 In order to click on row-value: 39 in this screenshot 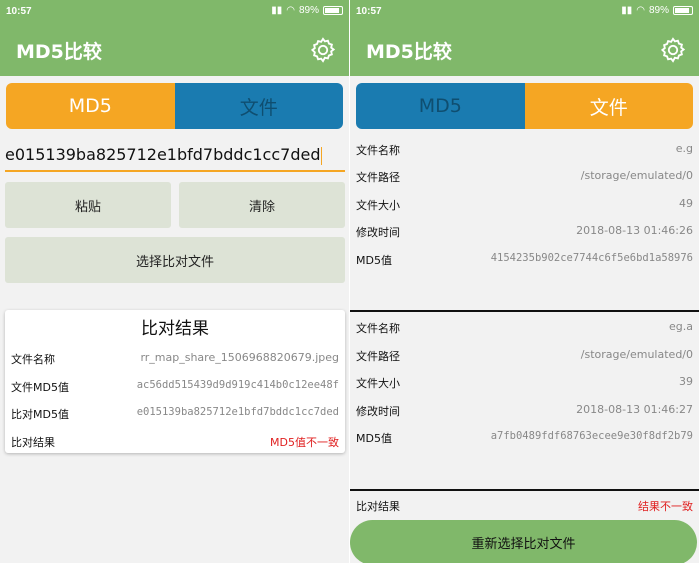, I will do `click(686, 381)`.